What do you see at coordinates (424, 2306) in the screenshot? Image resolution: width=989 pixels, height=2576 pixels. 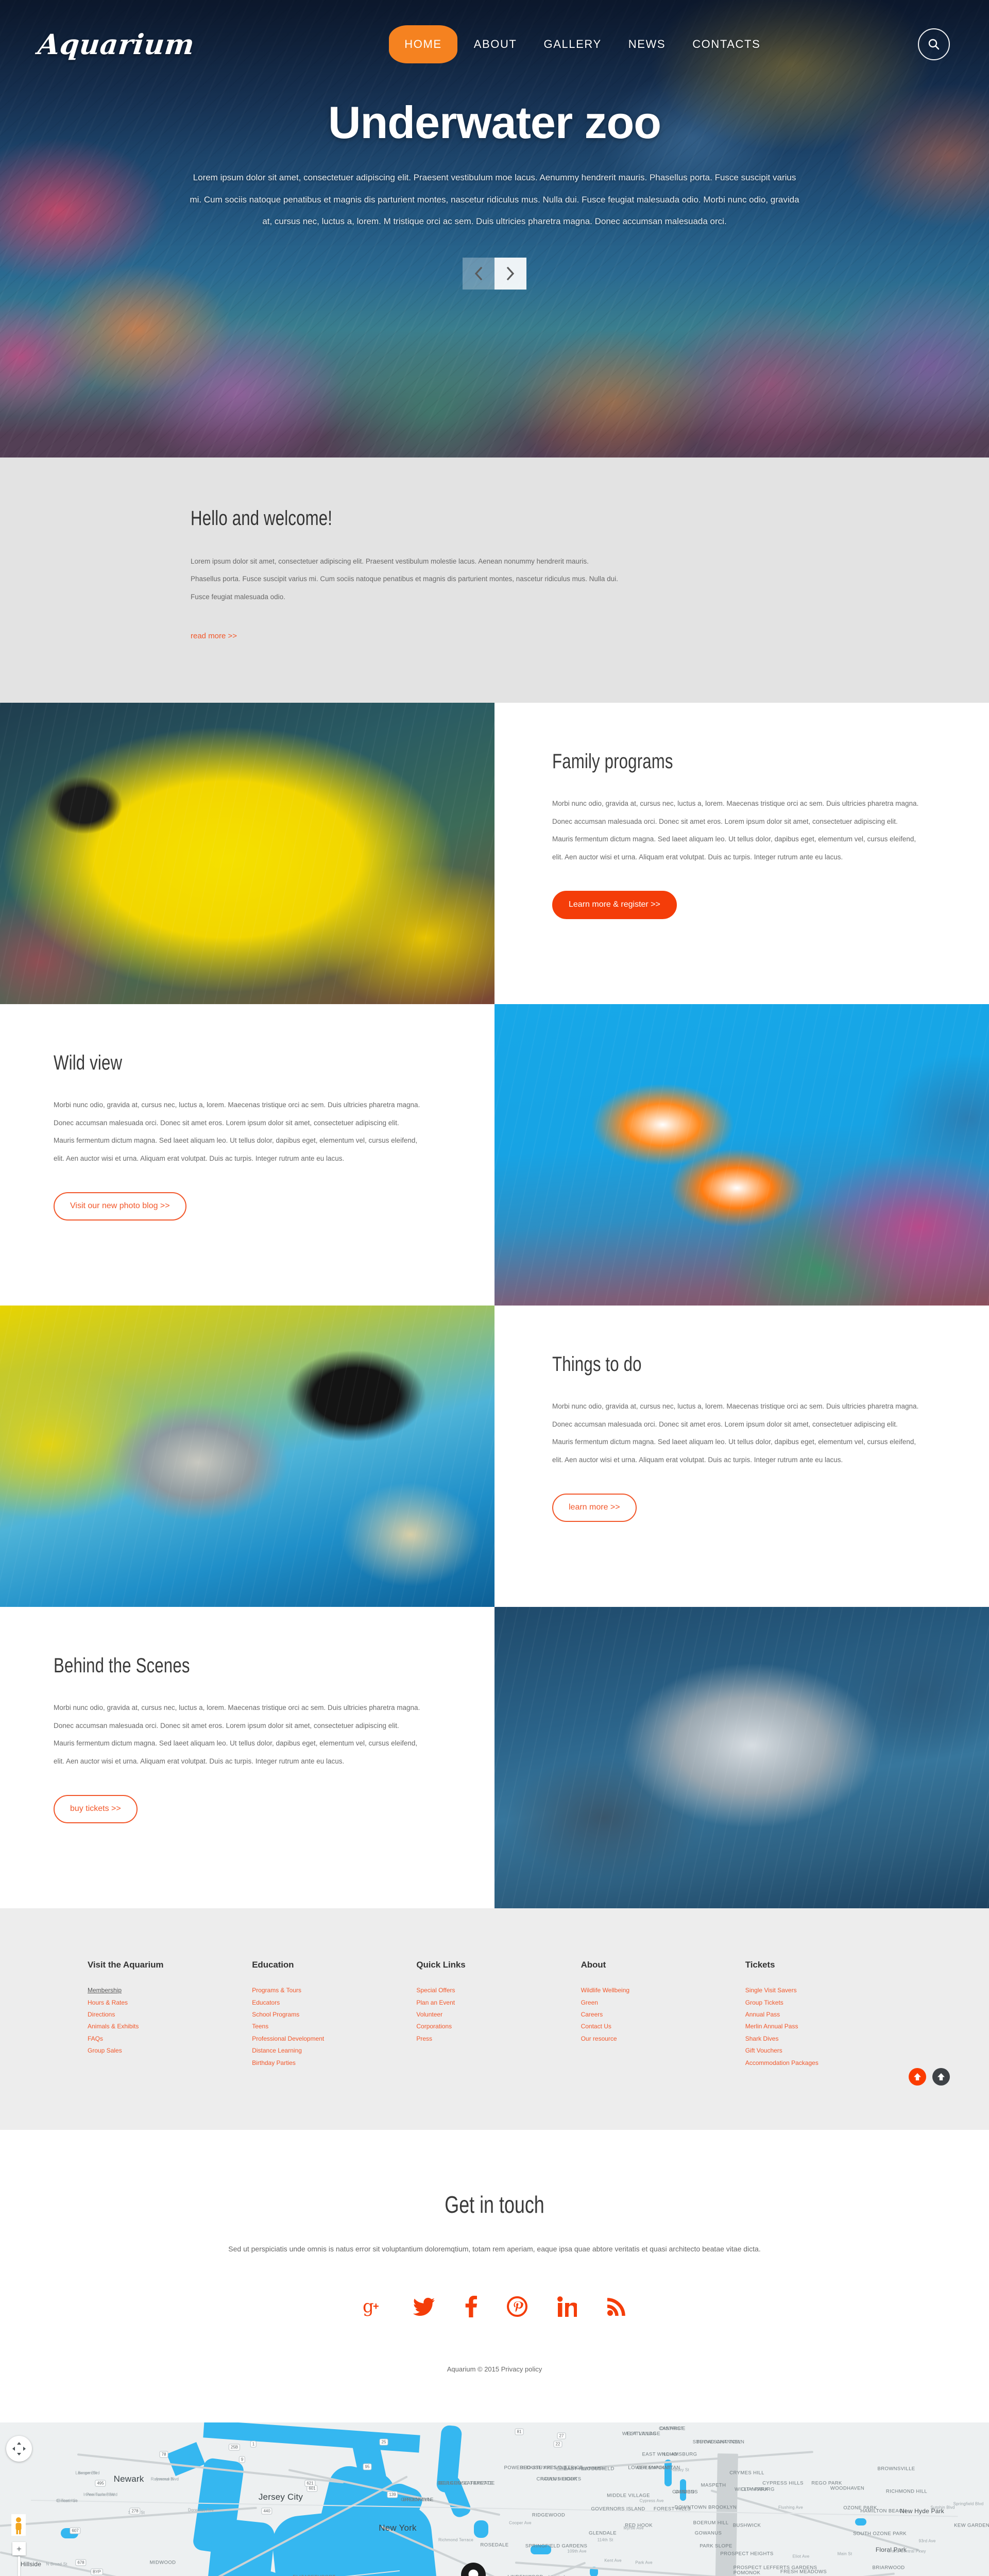 I see `social-link-twitter` at bounding box center [424, 2306].